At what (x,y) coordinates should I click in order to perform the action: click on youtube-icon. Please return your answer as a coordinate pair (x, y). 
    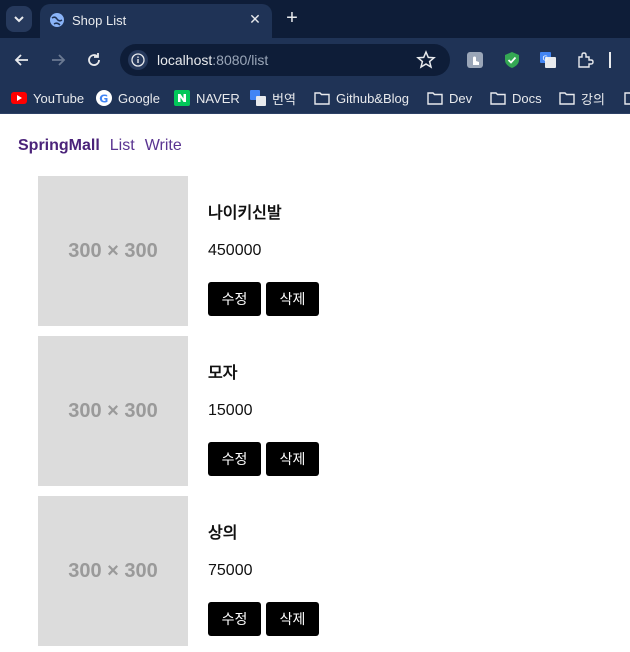
    Looking at the image, I should click on (19, 98).